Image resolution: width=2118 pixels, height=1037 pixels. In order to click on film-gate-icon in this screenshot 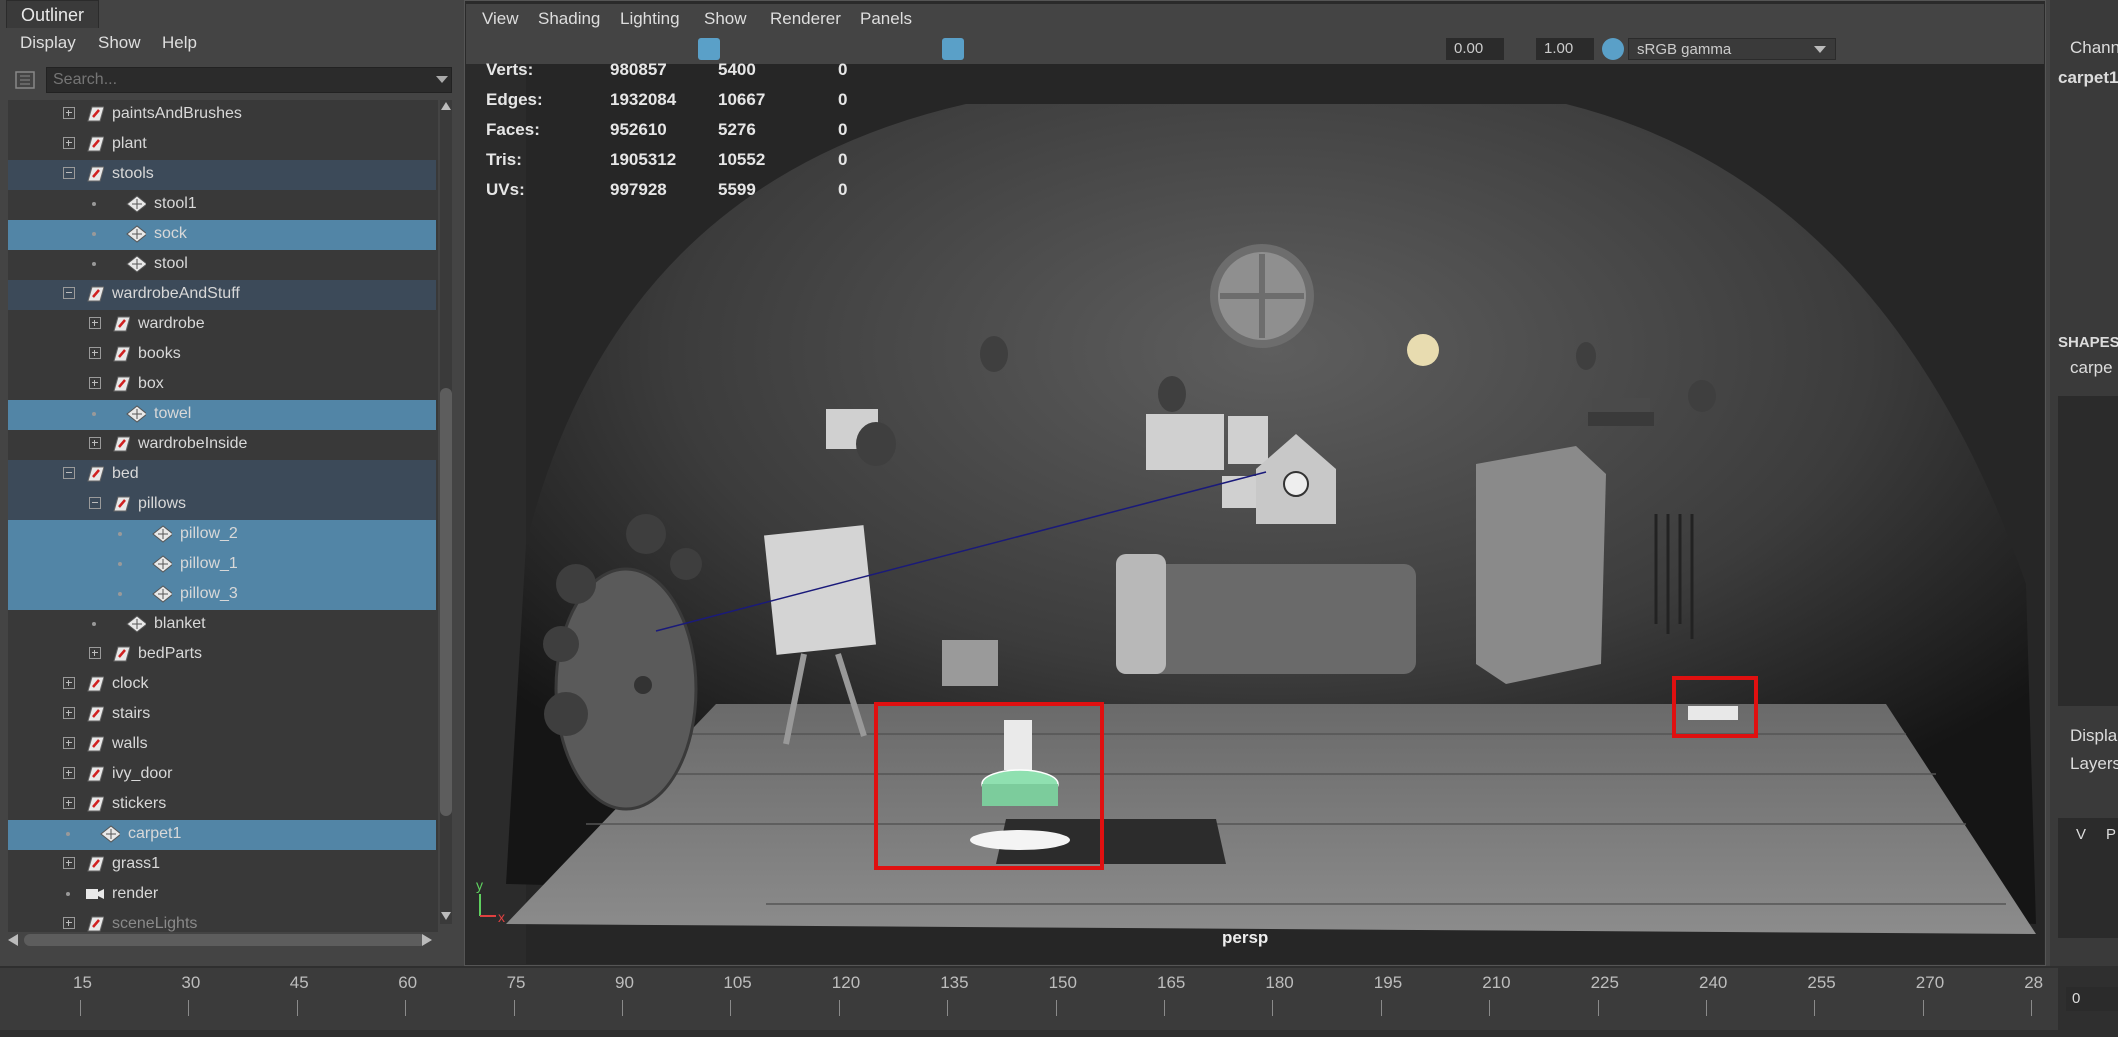, I will do `click(737, 49)`.